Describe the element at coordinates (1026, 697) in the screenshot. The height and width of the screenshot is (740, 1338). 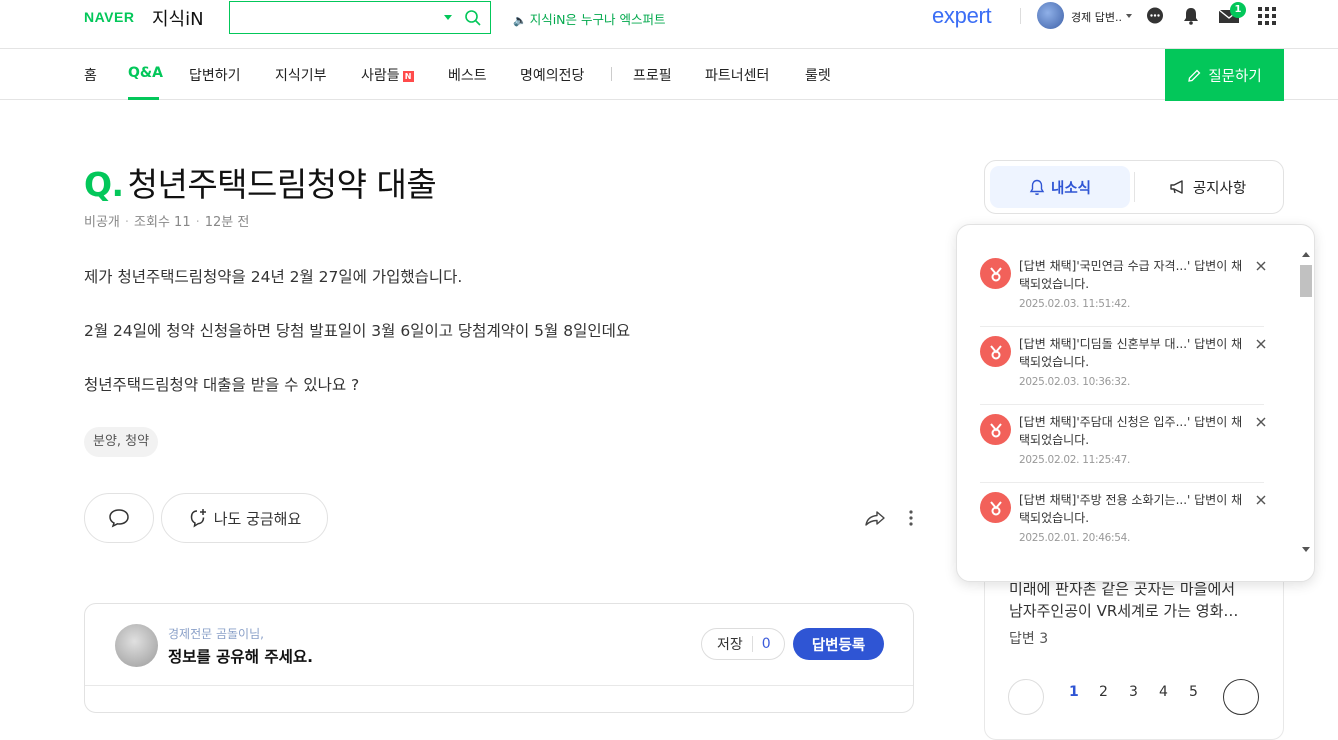
I see `pager-prev-button` at that location.